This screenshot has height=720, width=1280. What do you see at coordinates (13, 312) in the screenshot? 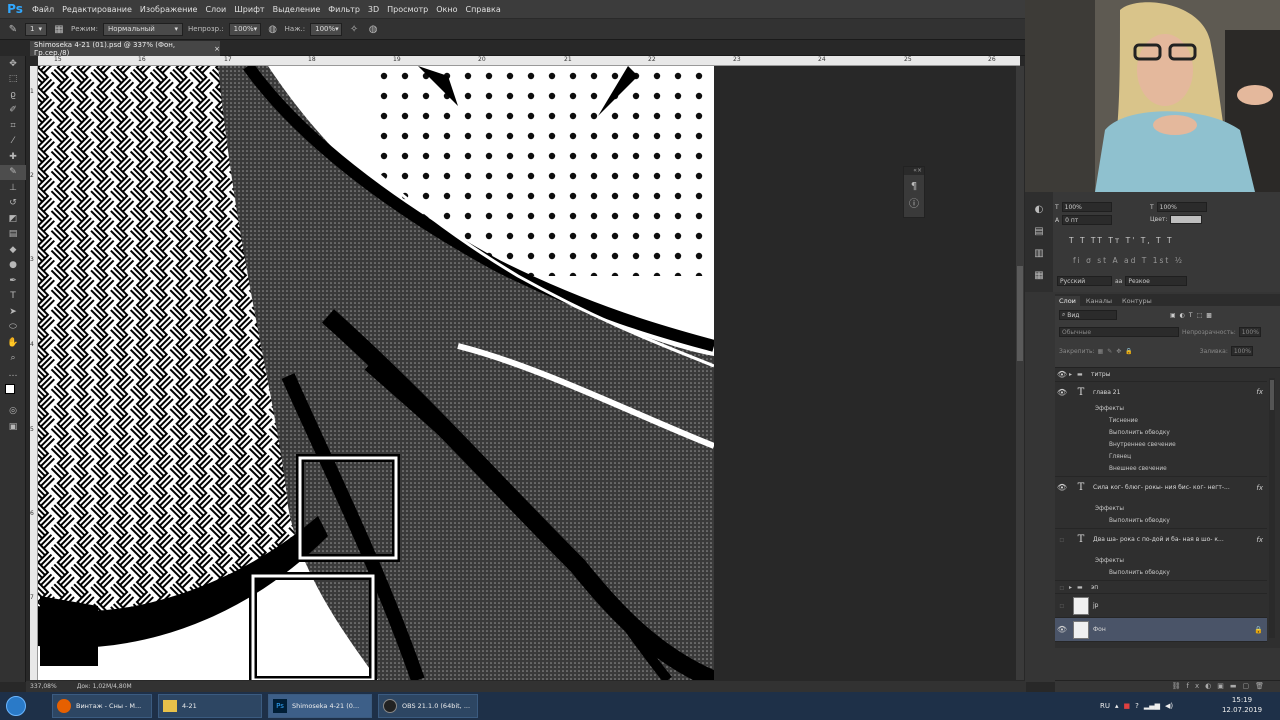
I see `path-select-tool-icon: ➤` at bounding box center [13, 312].